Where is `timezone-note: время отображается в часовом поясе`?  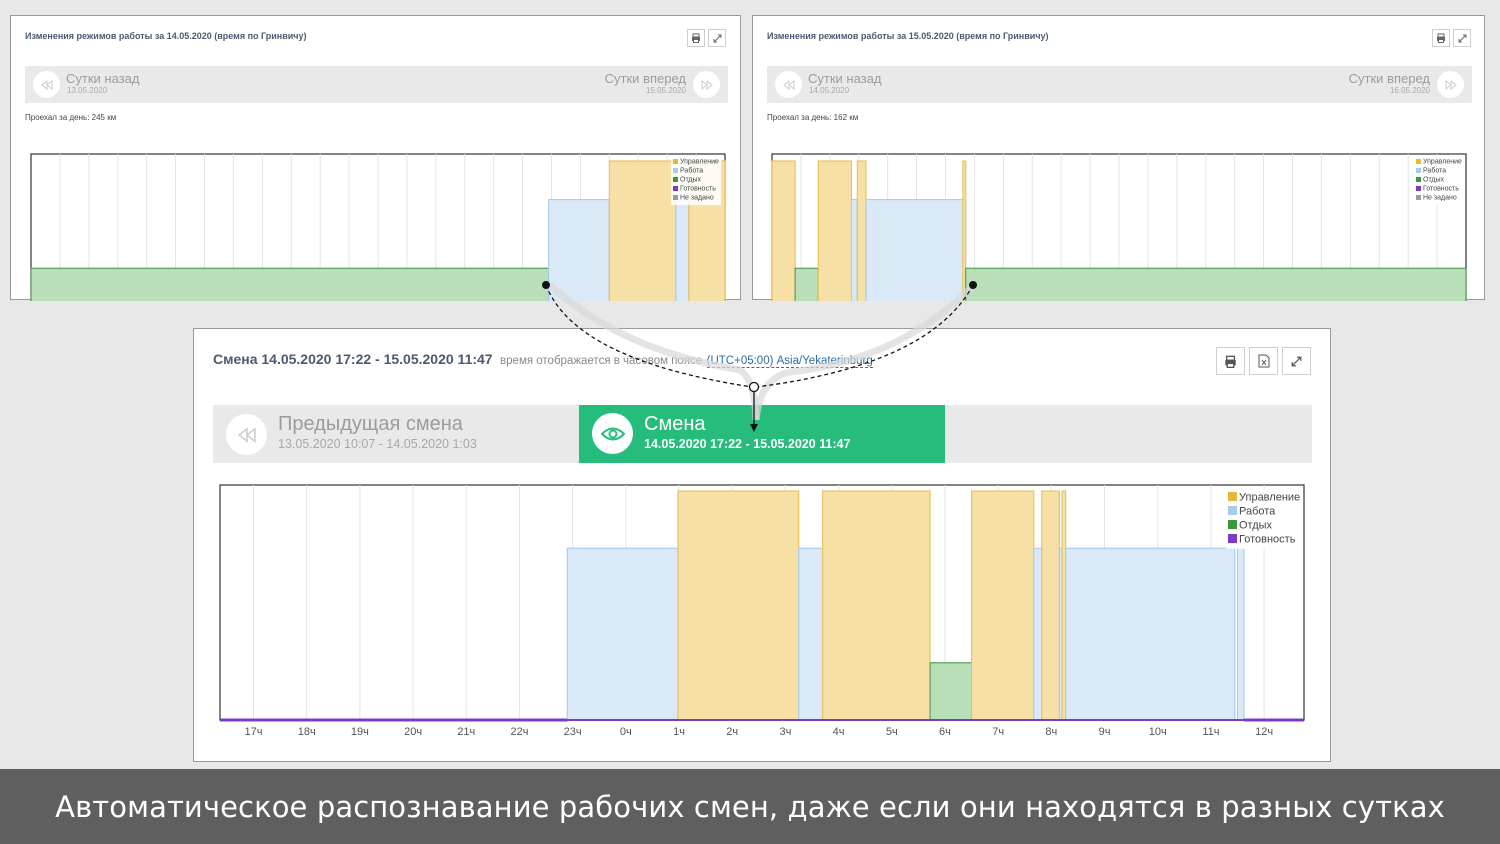
timezone-note: время отображается в часовом поясе is located at coordinates (601, 361).